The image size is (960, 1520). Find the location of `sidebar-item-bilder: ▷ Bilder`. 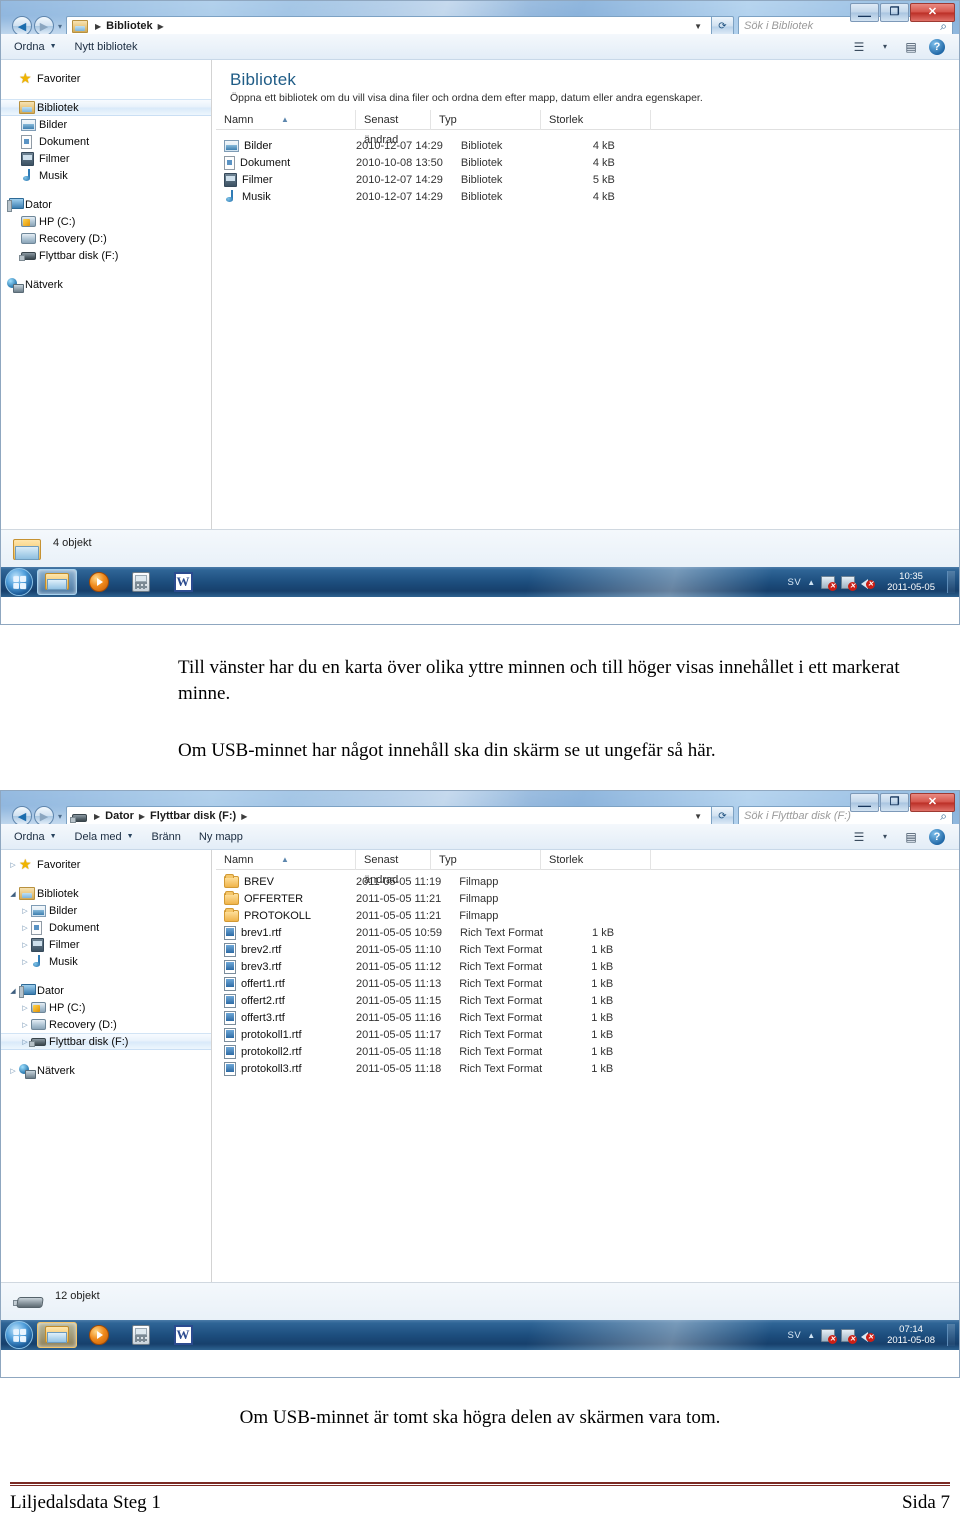

sidebar-item-bilder: ▷ Bilder is located at coordinates (106, 910).